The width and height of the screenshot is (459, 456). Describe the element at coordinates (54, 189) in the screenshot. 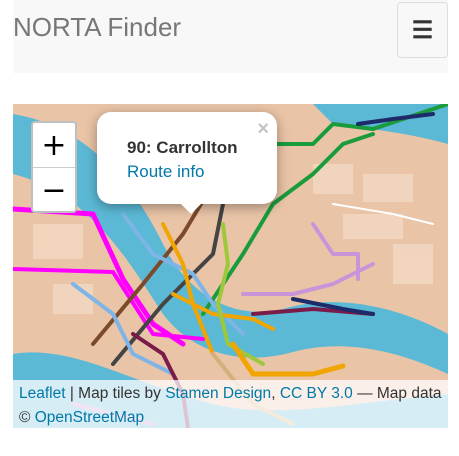

I see `zoom-out-button: −` at that location.